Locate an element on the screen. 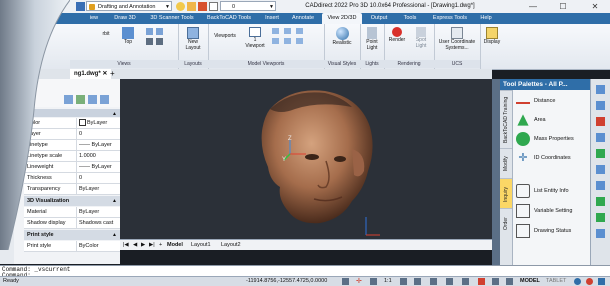 This screenshot has height=286, width=610. tab-nav-next-icon: ▶ is located at coordinates (143, 245).